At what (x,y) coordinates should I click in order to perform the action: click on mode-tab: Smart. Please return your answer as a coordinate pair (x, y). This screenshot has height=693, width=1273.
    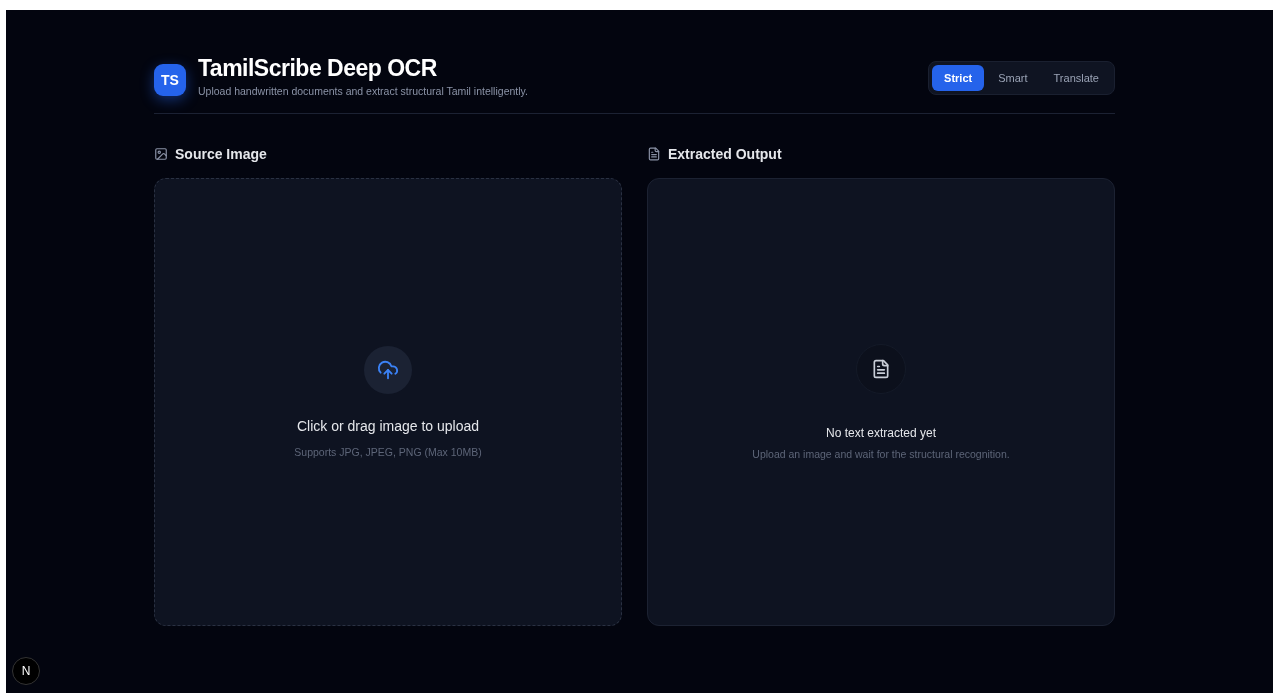
    Looking at the image, I should click on (1013, 78).